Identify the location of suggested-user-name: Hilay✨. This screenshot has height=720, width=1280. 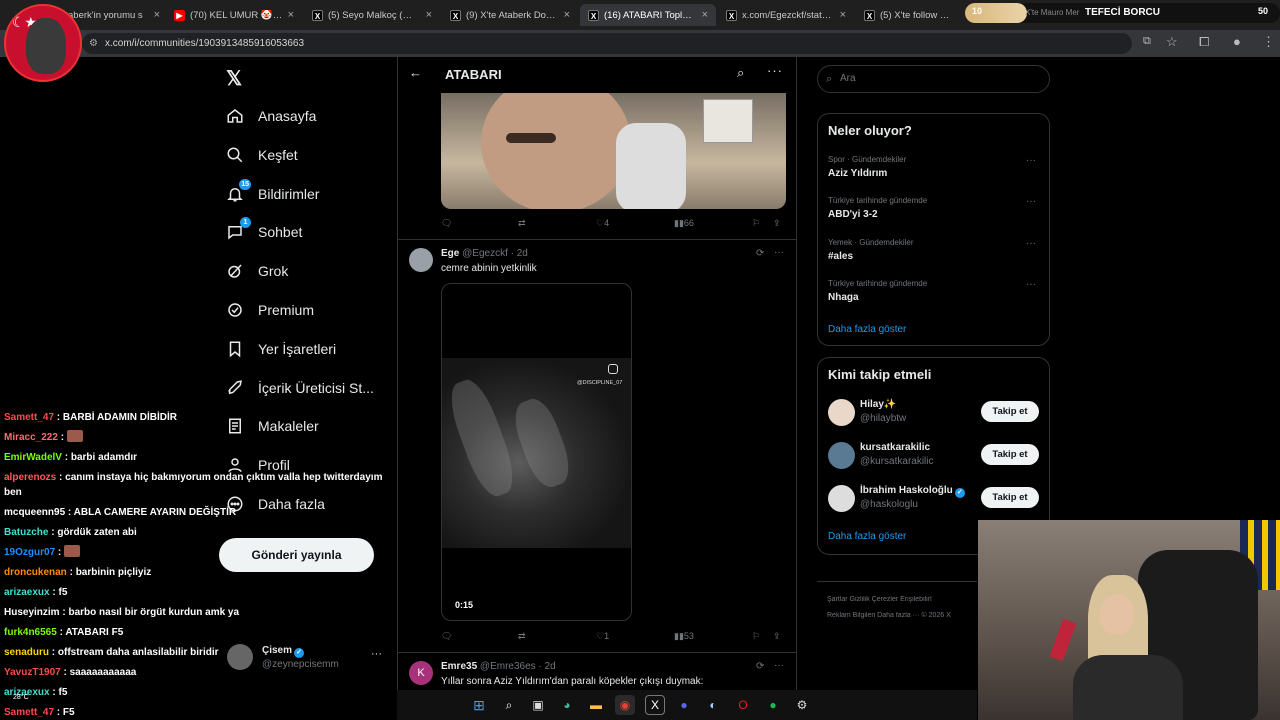
(878, 404).